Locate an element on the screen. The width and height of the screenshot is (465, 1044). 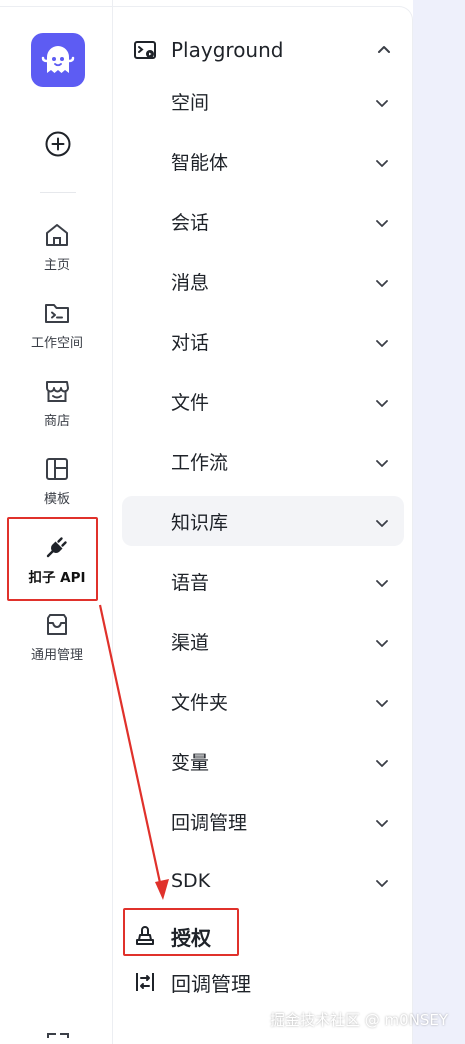
sidebar-item-store: 商店 is located at coordinates (57, 402).